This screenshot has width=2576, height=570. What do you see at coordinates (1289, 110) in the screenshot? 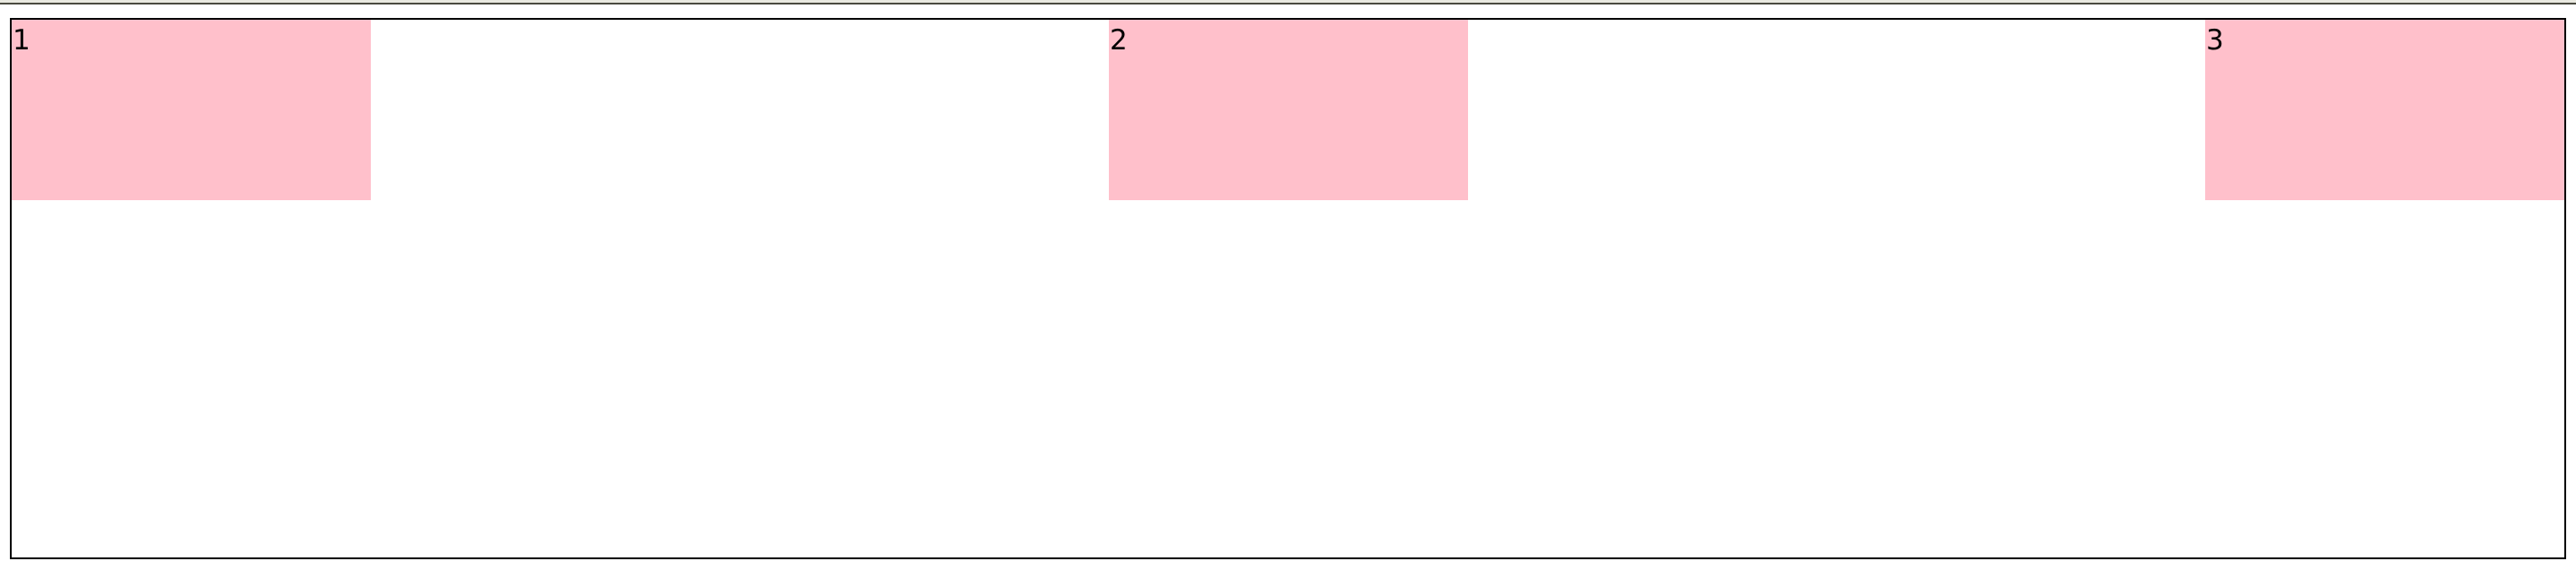
I see `pink-box-2: 2` at bounding box center [1289, 110].